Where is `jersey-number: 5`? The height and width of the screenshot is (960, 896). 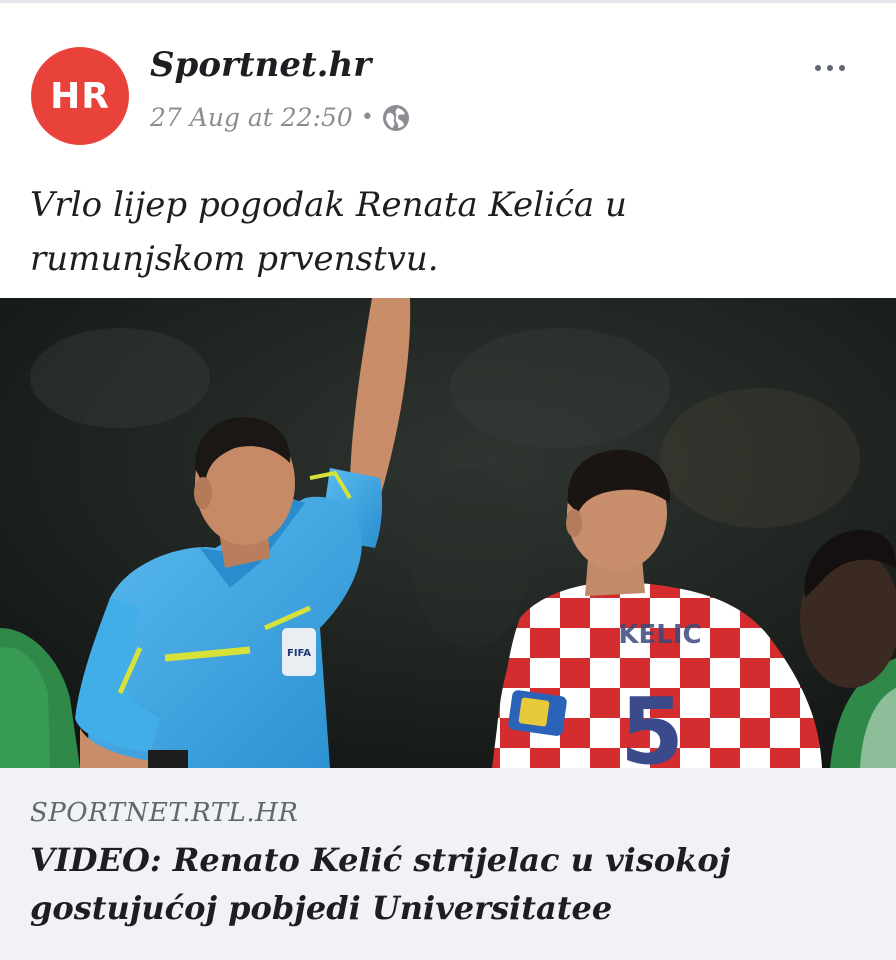 jersey-number: 5 is located at coordinates (652, 723).